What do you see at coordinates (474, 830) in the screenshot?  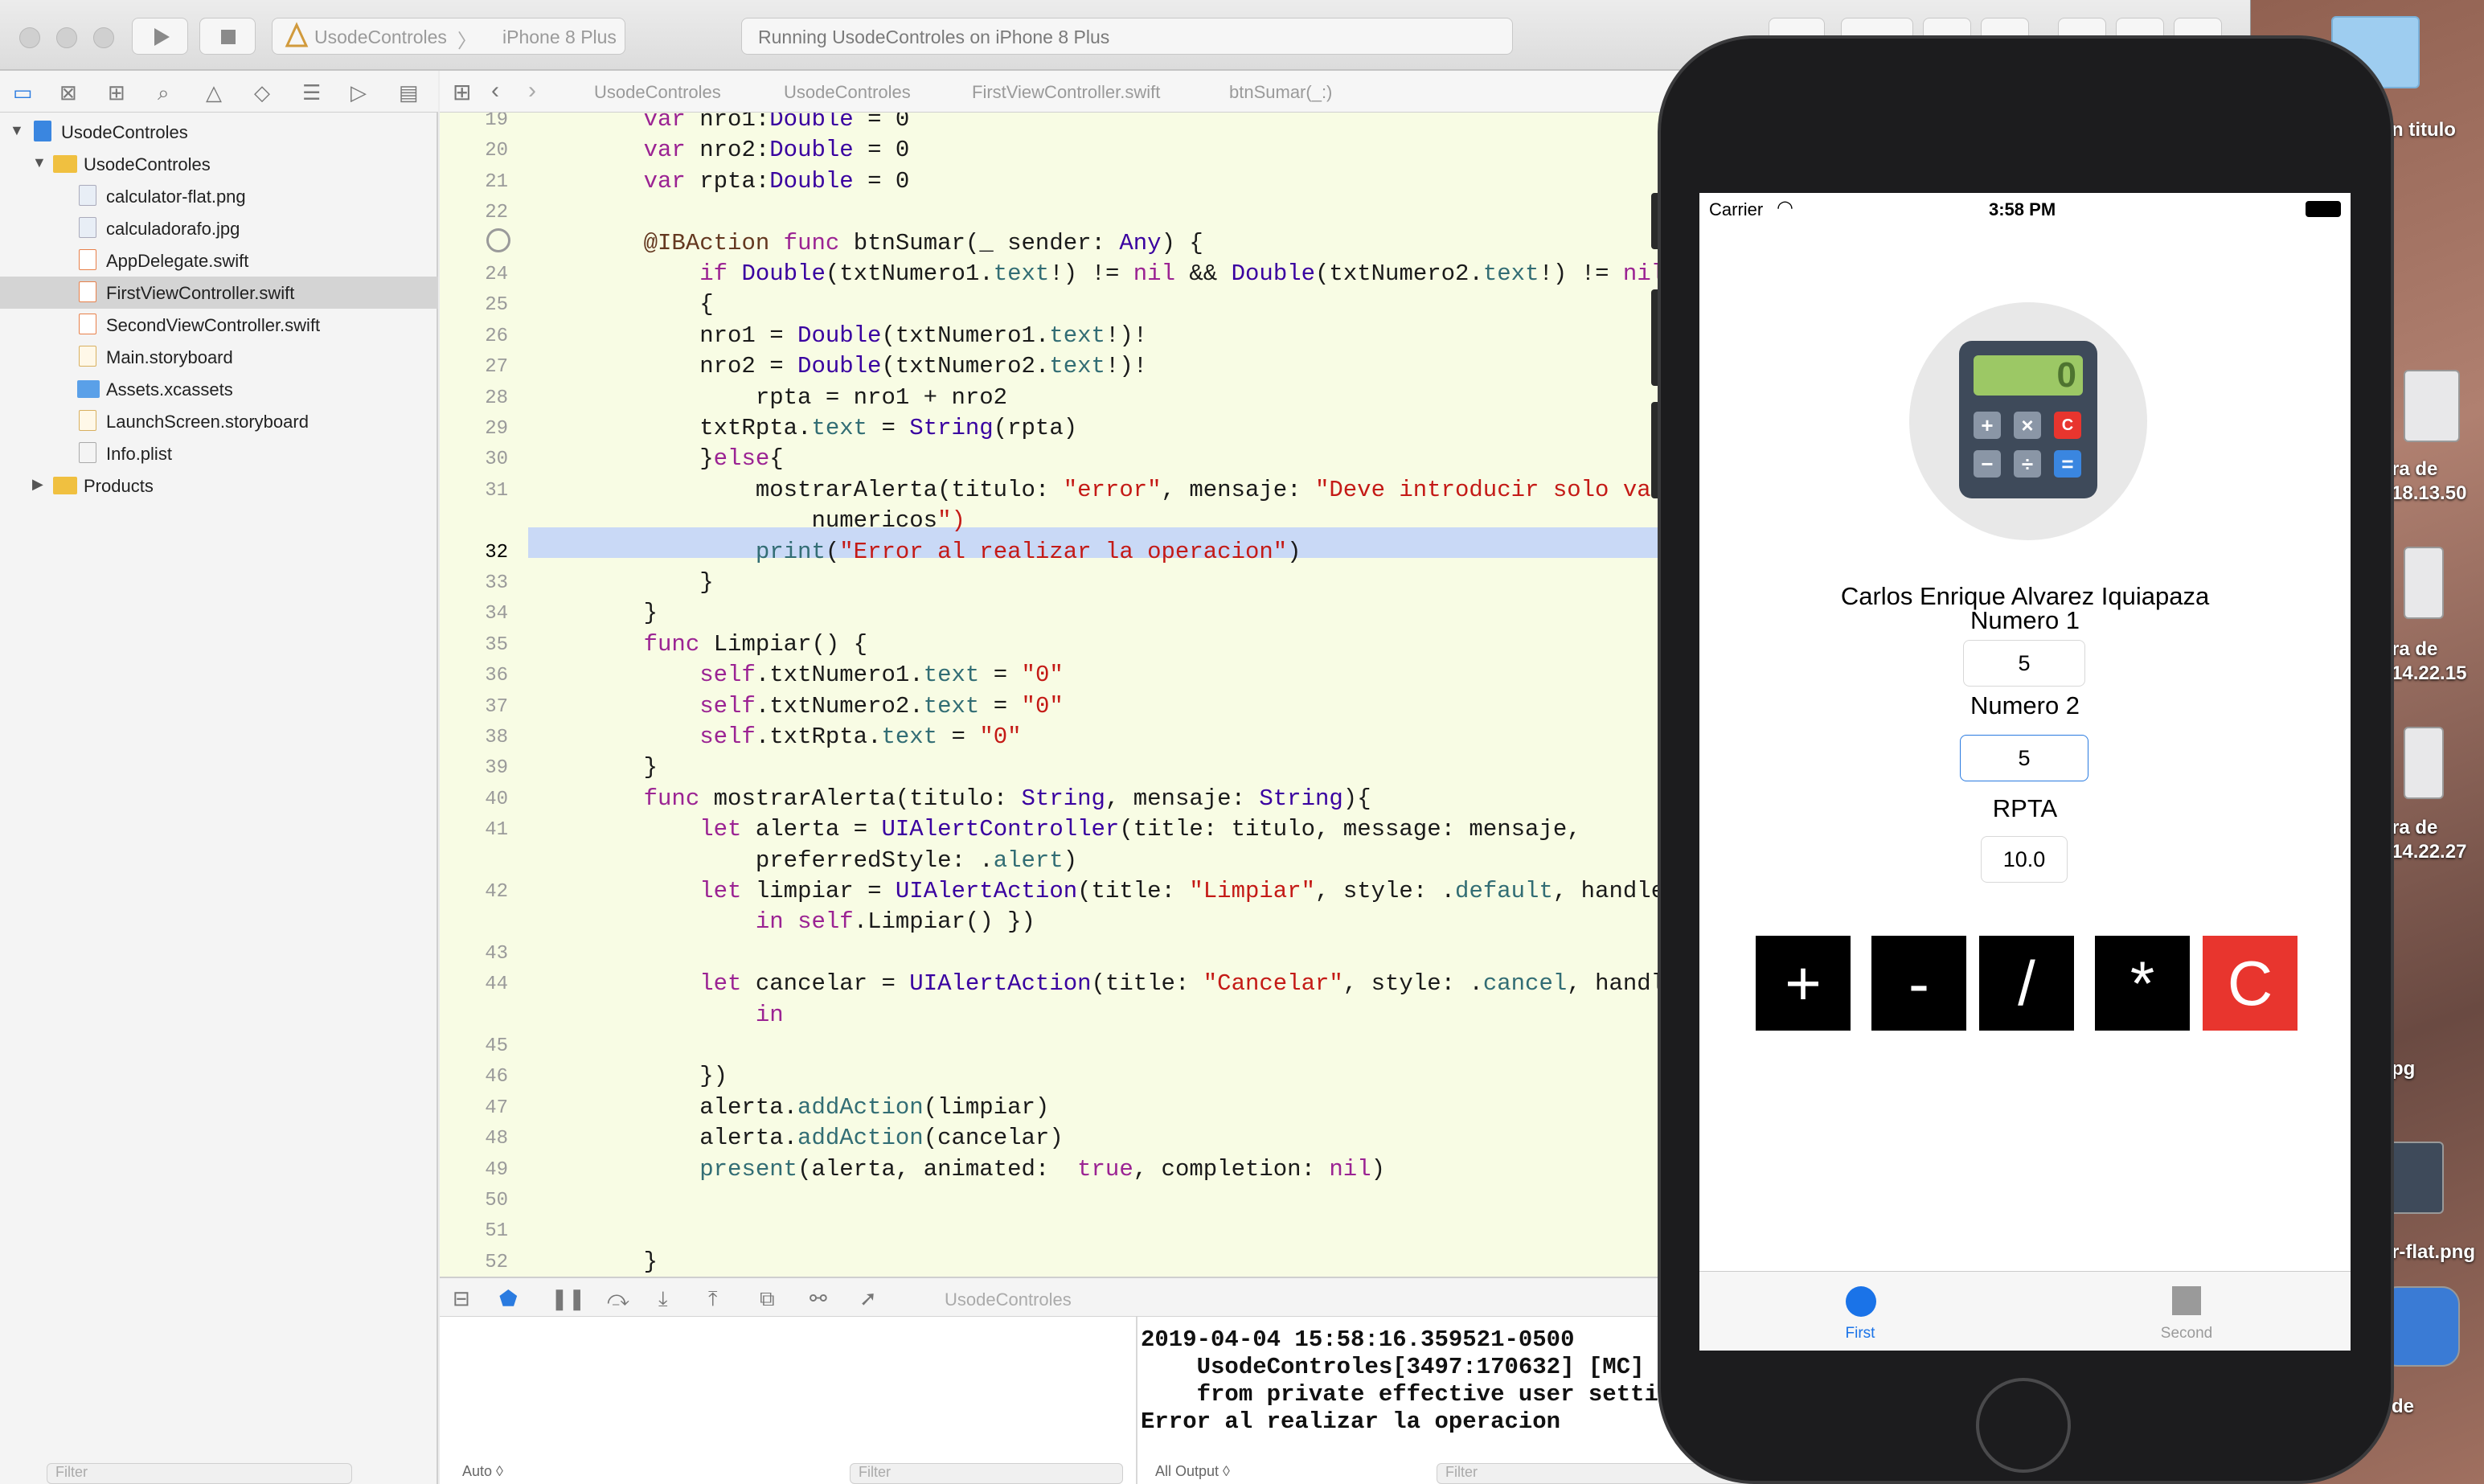 I see `line-number: 41` at bounding box center [474, 830].